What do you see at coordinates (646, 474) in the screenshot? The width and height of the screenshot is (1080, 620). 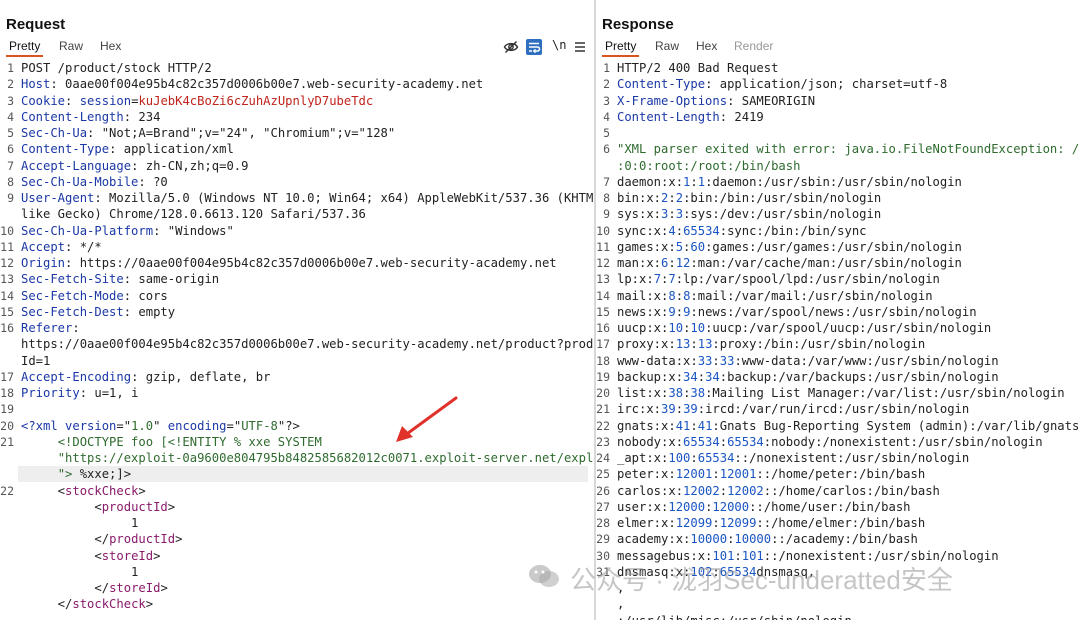 I see `code-token: peter:x:` at bounding box center [646, 474].